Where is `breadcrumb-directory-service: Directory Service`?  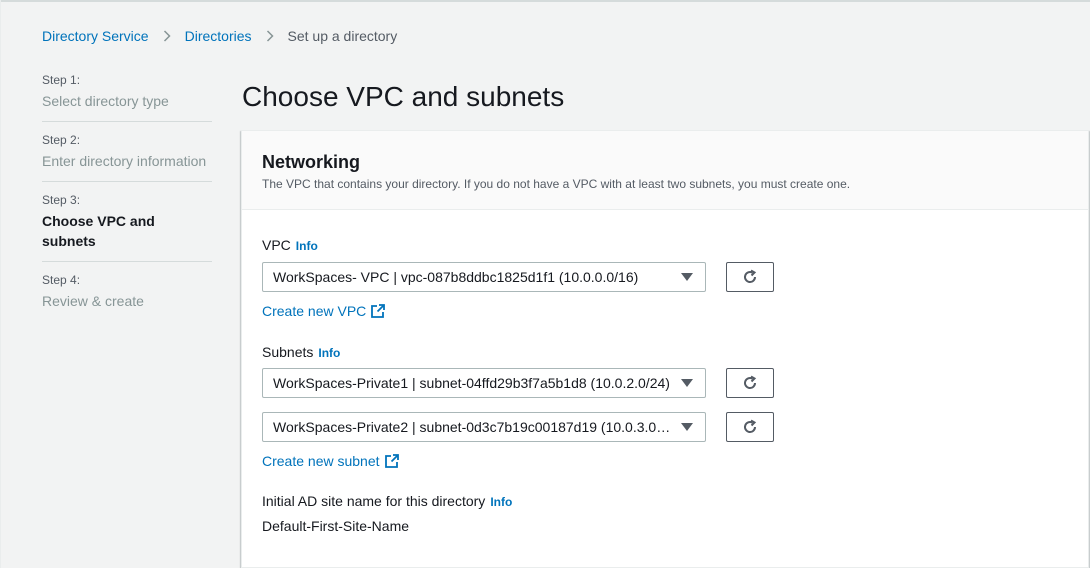
breadcrumb-directory-service: Directory Service is located at coordinates (95, 36).